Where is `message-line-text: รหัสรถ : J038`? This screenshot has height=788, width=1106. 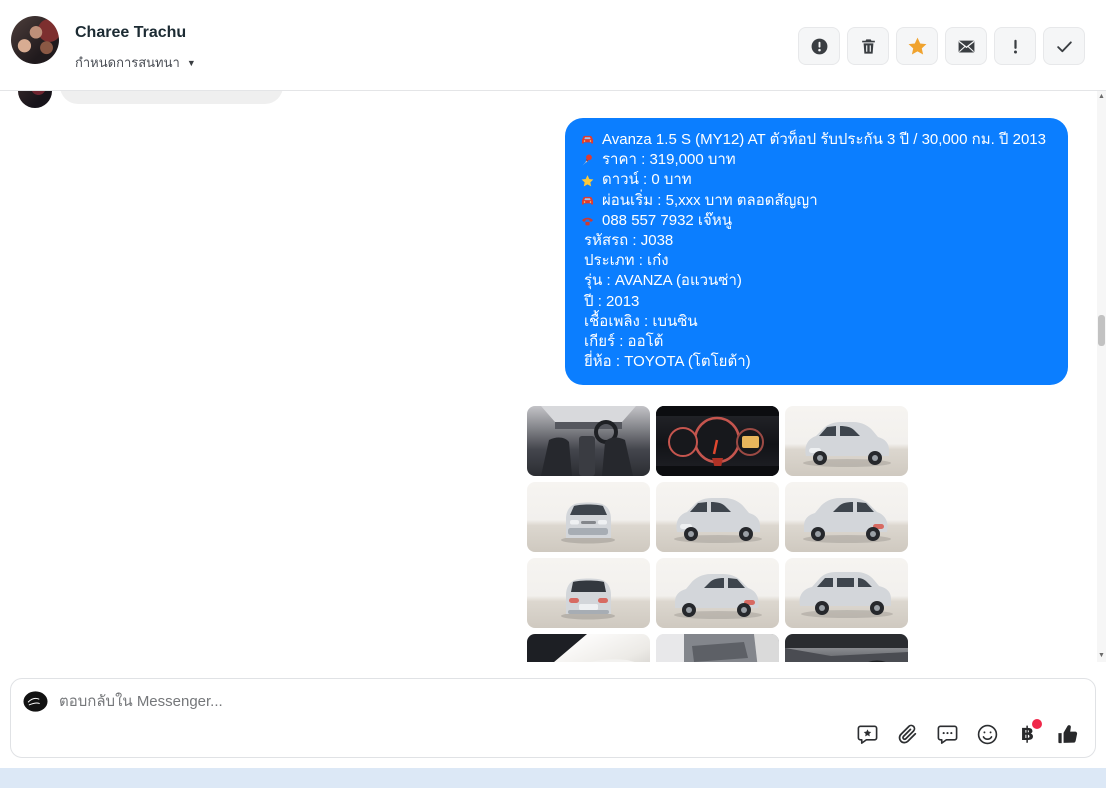
message-line-text: รหัสรถ : J038 is located at coordinates (629, 241).